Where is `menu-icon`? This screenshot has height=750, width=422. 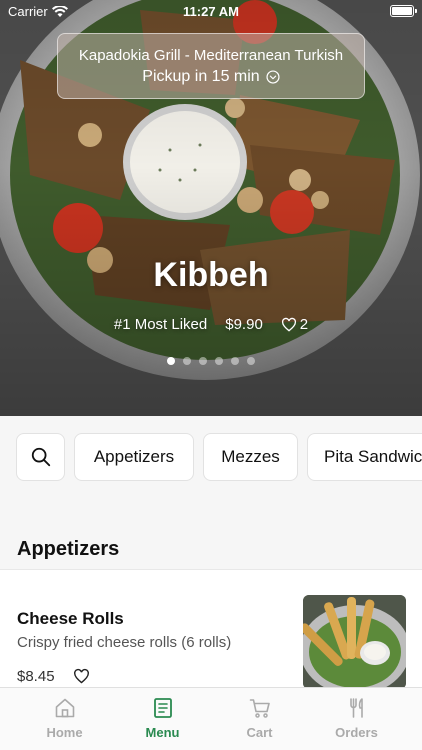 menu-icon is located at coordinates (162, 708).